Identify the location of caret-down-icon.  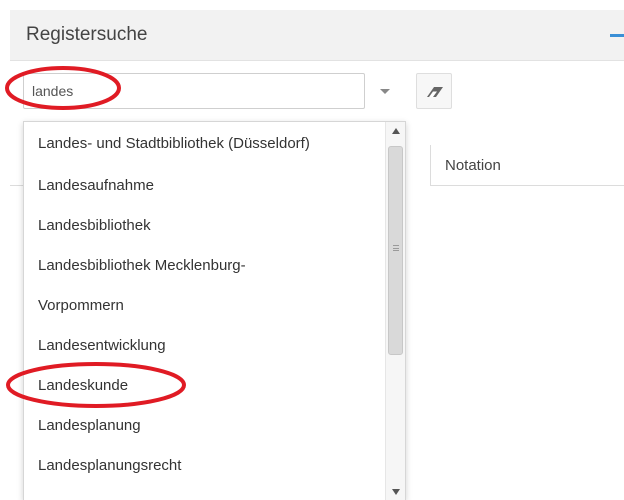
(385, 91).